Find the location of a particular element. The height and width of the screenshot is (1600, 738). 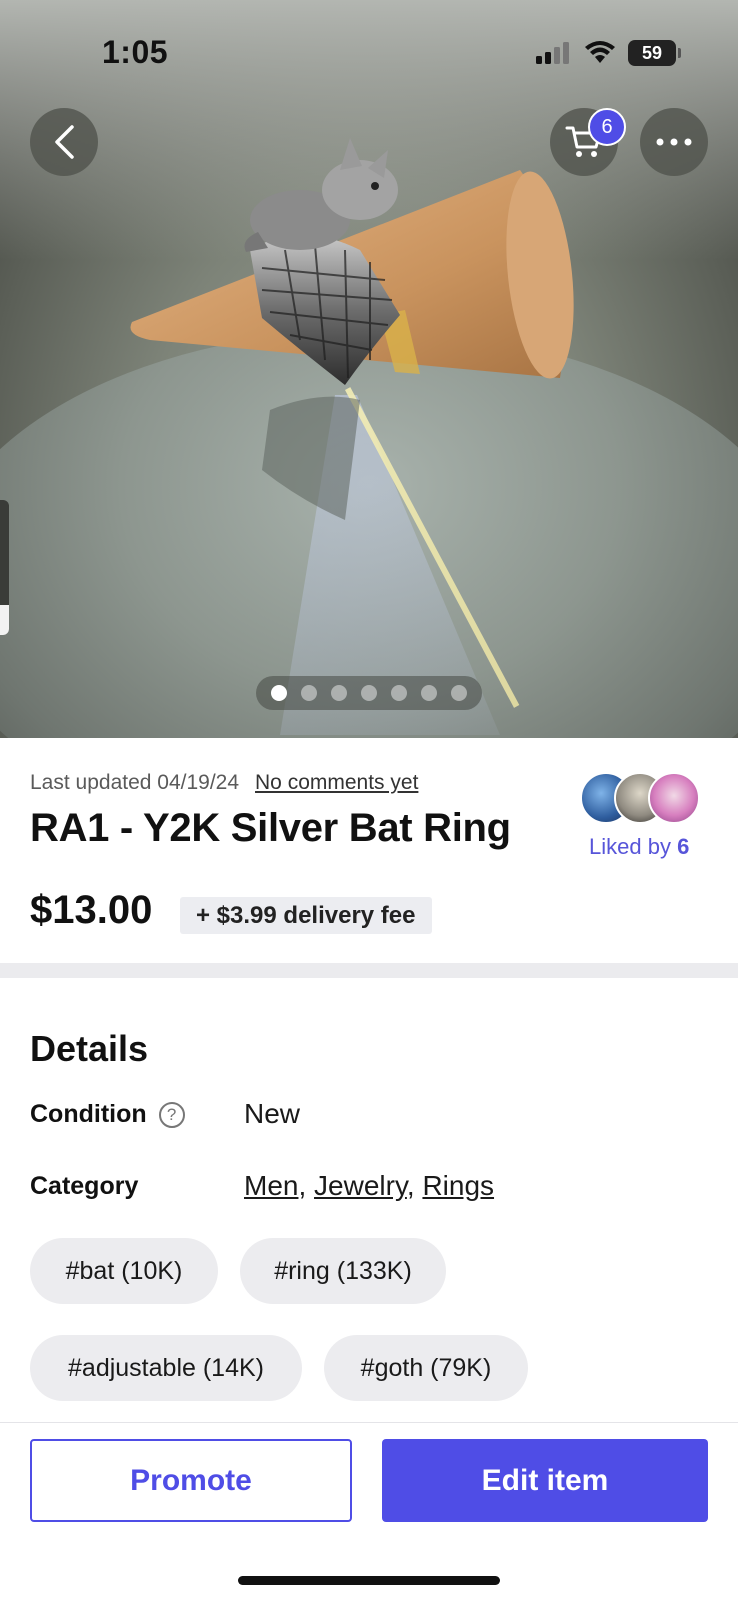

wifi-icon is located at coordinates (600, 52).